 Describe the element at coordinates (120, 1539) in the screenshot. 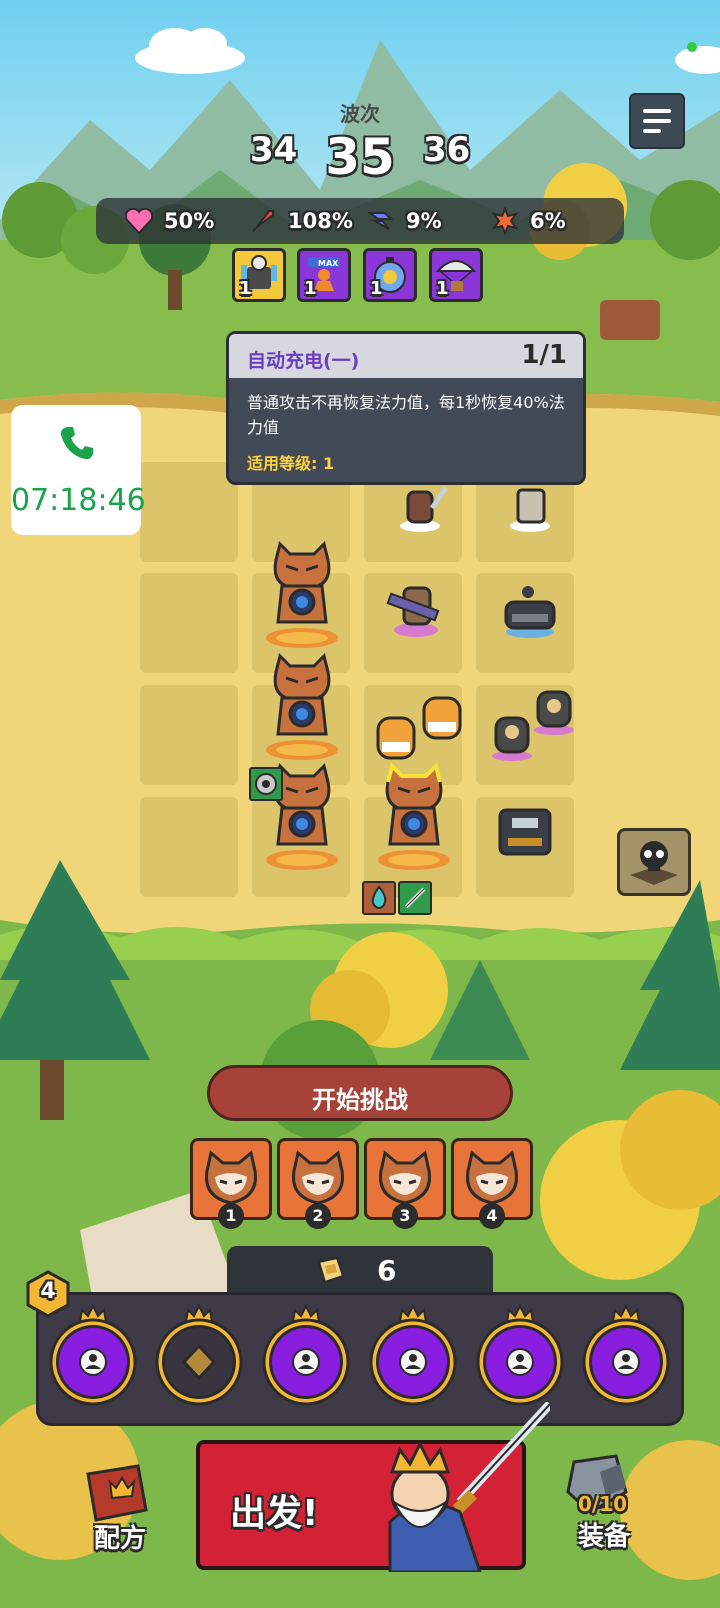

I see `recipe-label: 配方` at that location.